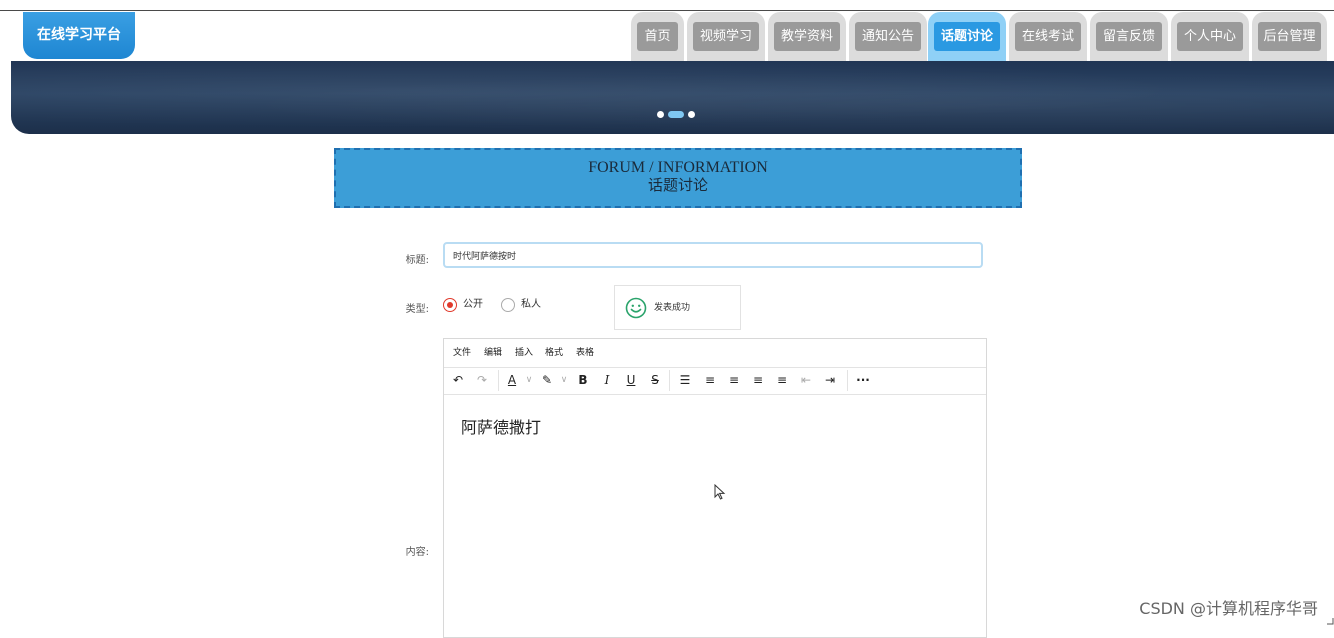 Image resolution: width=1334 pixels, height=638 pixels. Describe the element at coordinates (672, 308) in the screenshot. I see `toast-message: 发表成功` at that location.